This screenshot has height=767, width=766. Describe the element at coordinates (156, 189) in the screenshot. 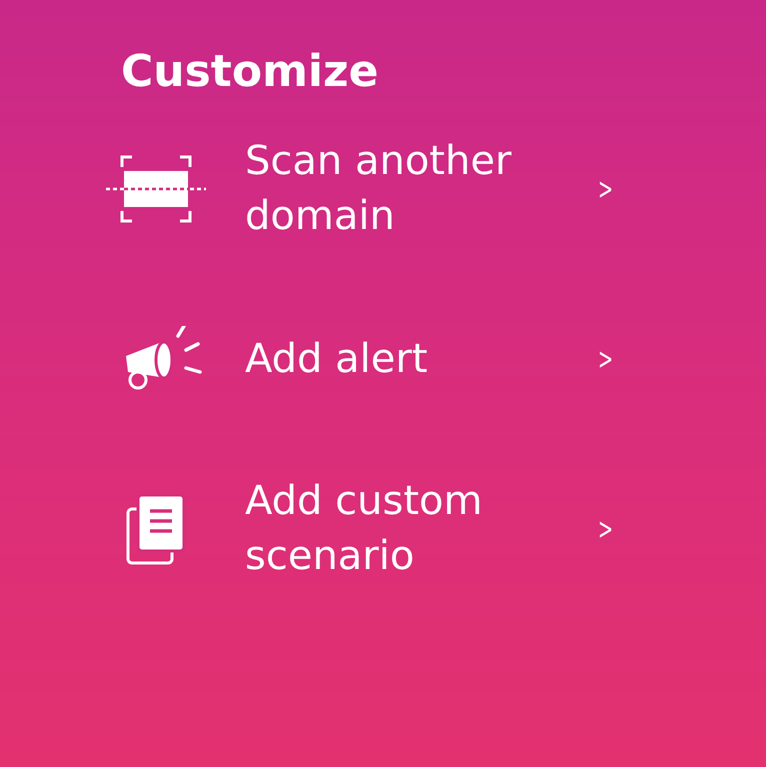

I see `scan-icon` at that location.